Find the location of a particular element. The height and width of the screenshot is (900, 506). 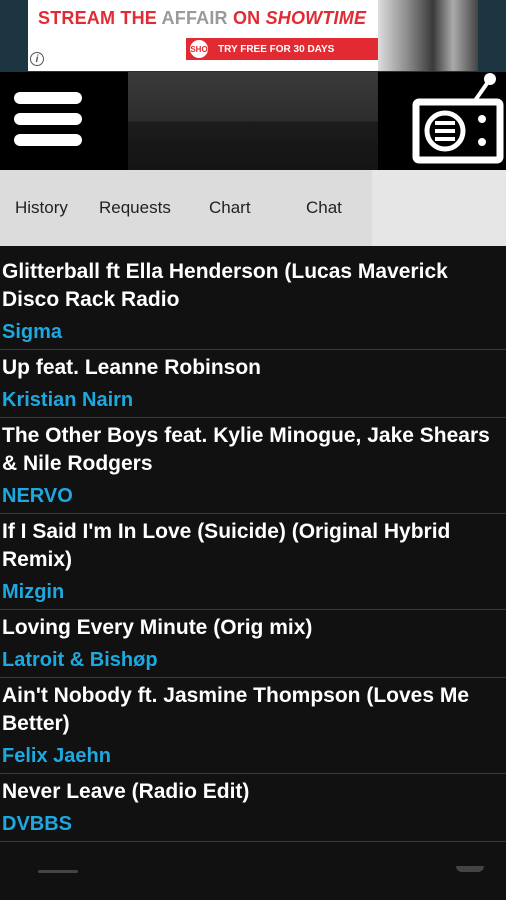

tab-requests: Requests is located at coordinates (135, 208).